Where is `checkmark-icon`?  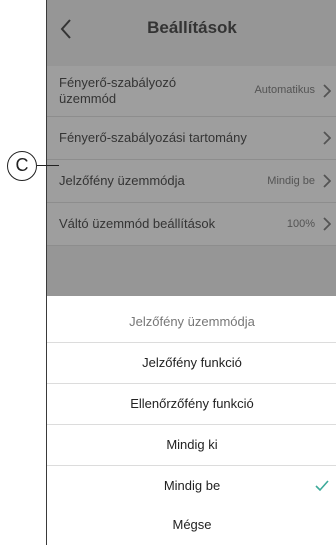
checkmark-icon is located at coordinates (322, 486).